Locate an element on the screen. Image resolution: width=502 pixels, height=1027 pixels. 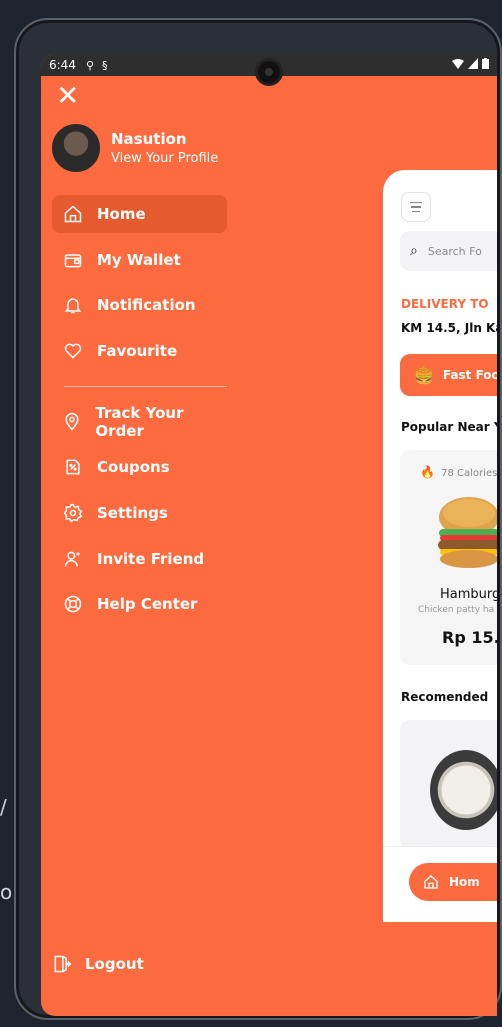
fire-icon: 🔥 is located at coordinates (427, 472).